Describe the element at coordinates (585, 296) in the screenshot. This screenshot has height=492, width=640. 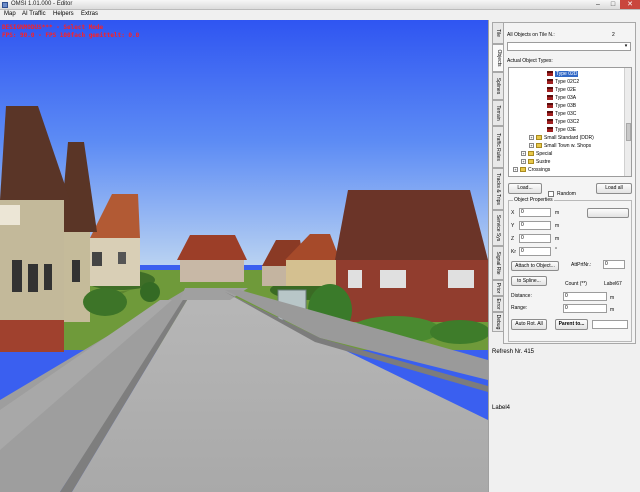
I see `distance-field: 0` at that location.